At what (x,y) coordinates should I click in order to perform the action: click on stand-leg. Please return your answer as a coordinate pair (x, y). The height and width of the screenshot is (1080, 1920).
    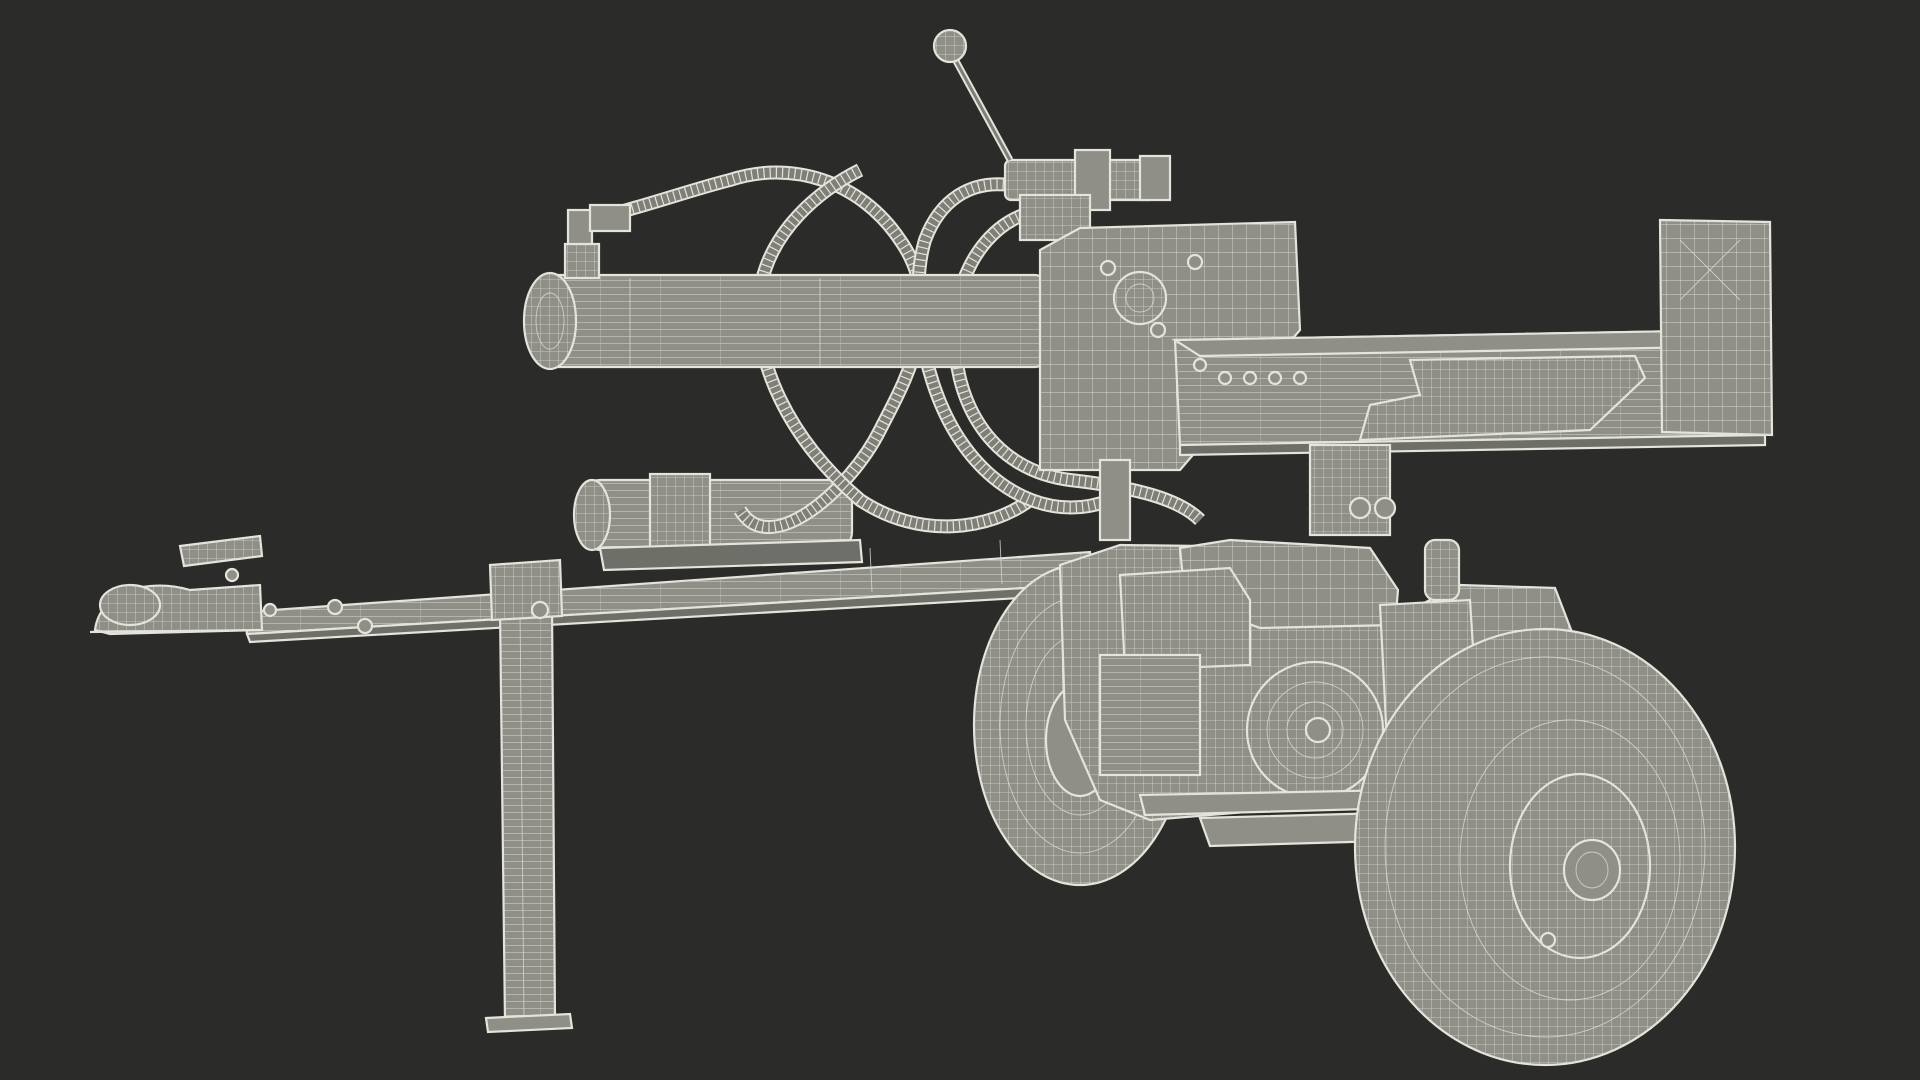
    Looking at the image, I should click on (529, 796).